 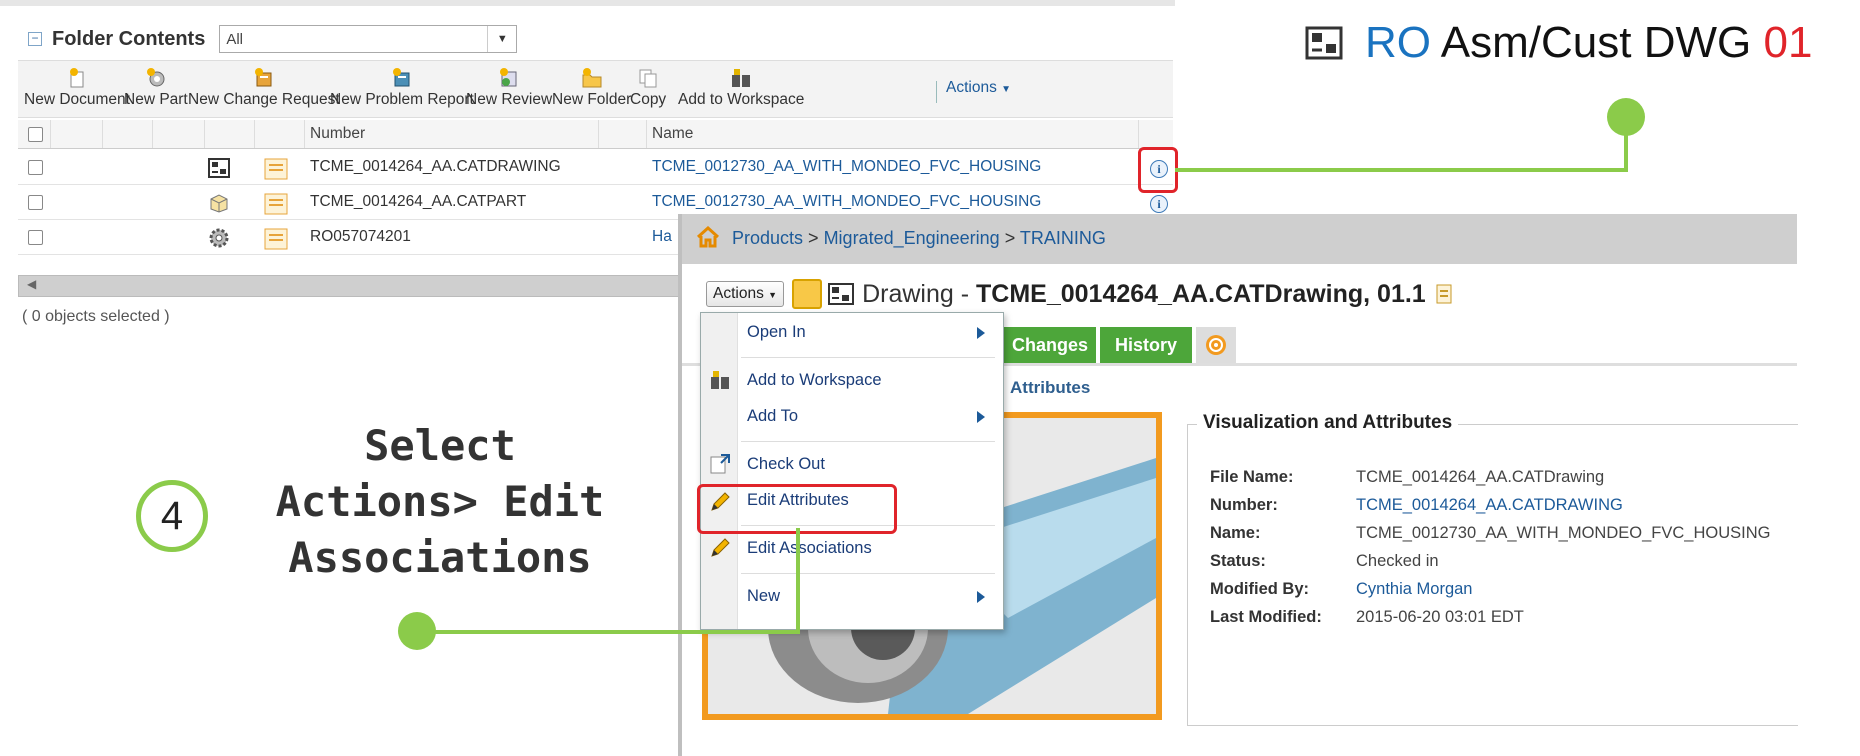 What do you see at coordinates (368, 39) in the screenshot?
I see `filter-select: All ▼` at bounding box center [368, 39].